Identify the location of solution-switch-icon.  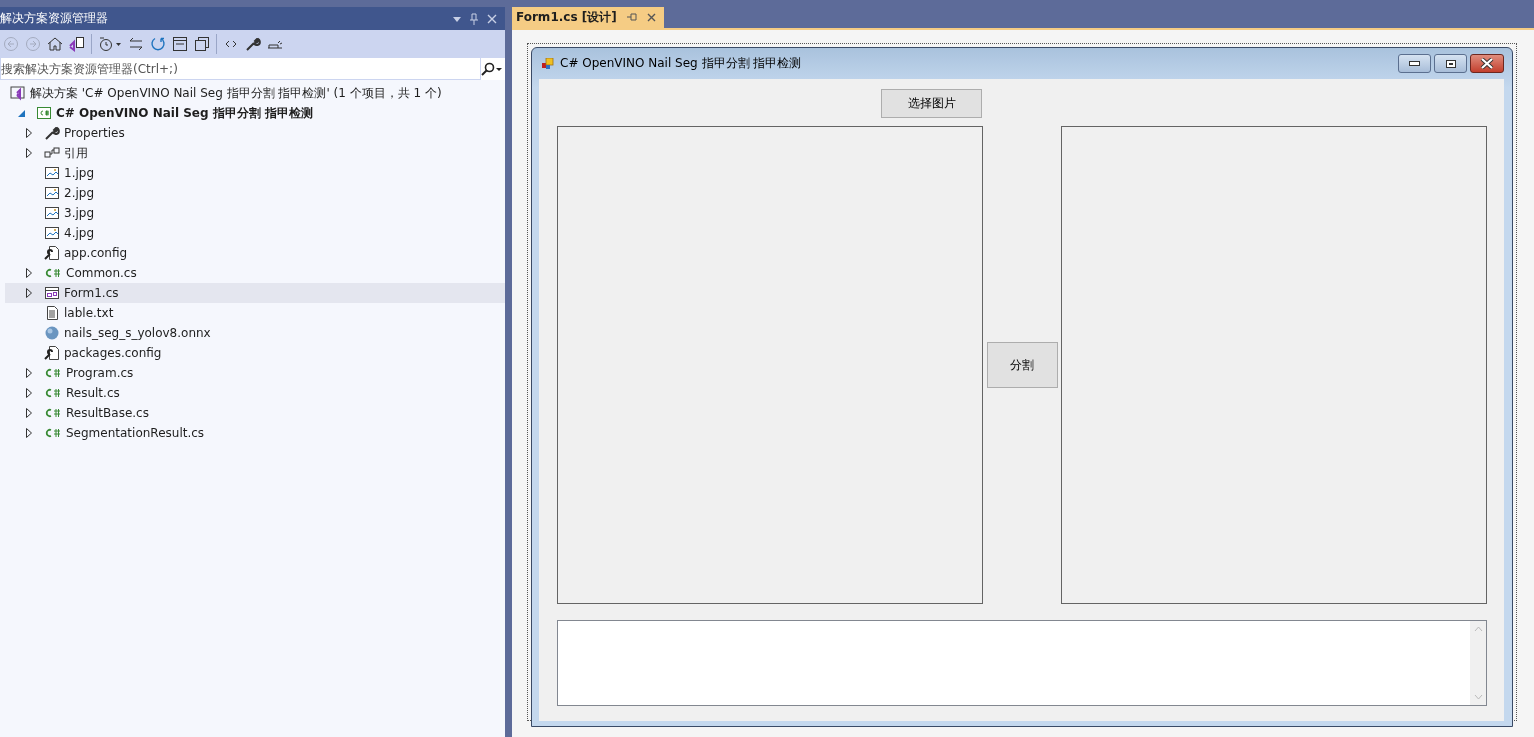
(77, 44).